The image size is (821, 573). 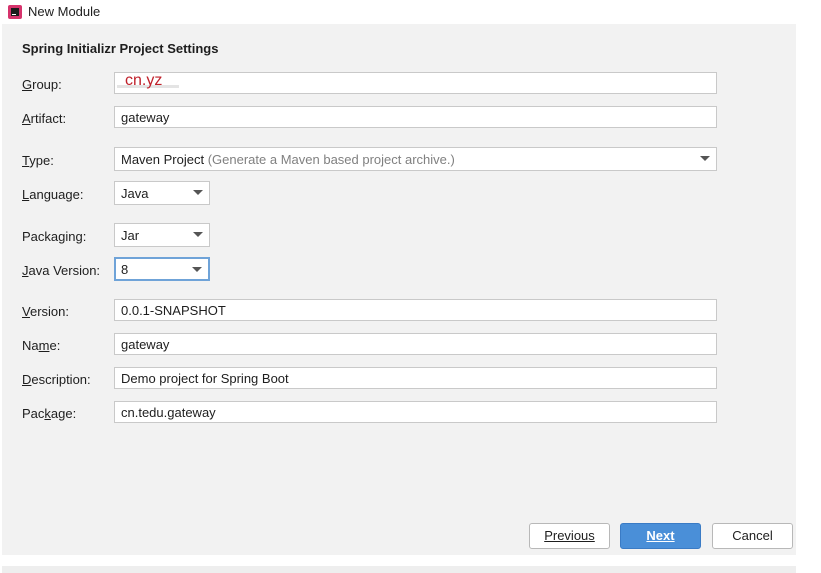 I want to click on packaging-label: Packaging:, so click(x=54, y=236).